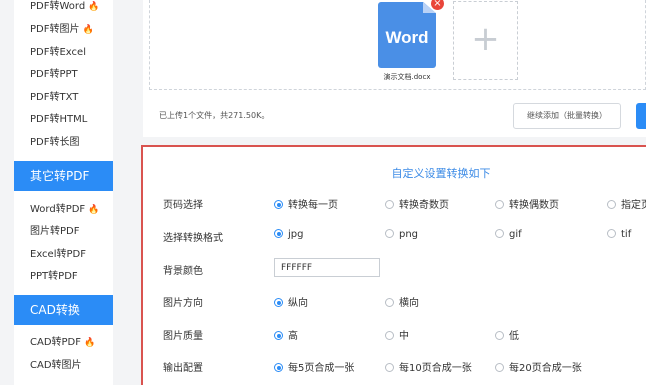 The width and height of the screenshot is (646, 385). I want to click on sidebar-item-cad-to-image: CAD转图片, so click(56, 366).